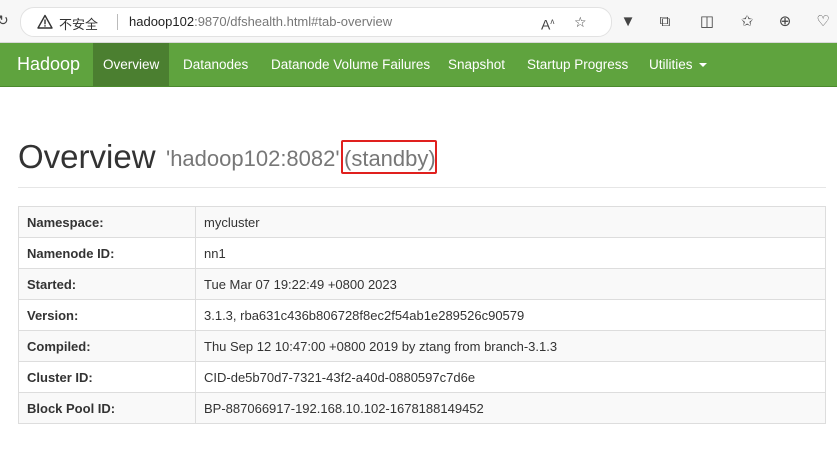  I want to click on warning-icon, so click(45, 22).